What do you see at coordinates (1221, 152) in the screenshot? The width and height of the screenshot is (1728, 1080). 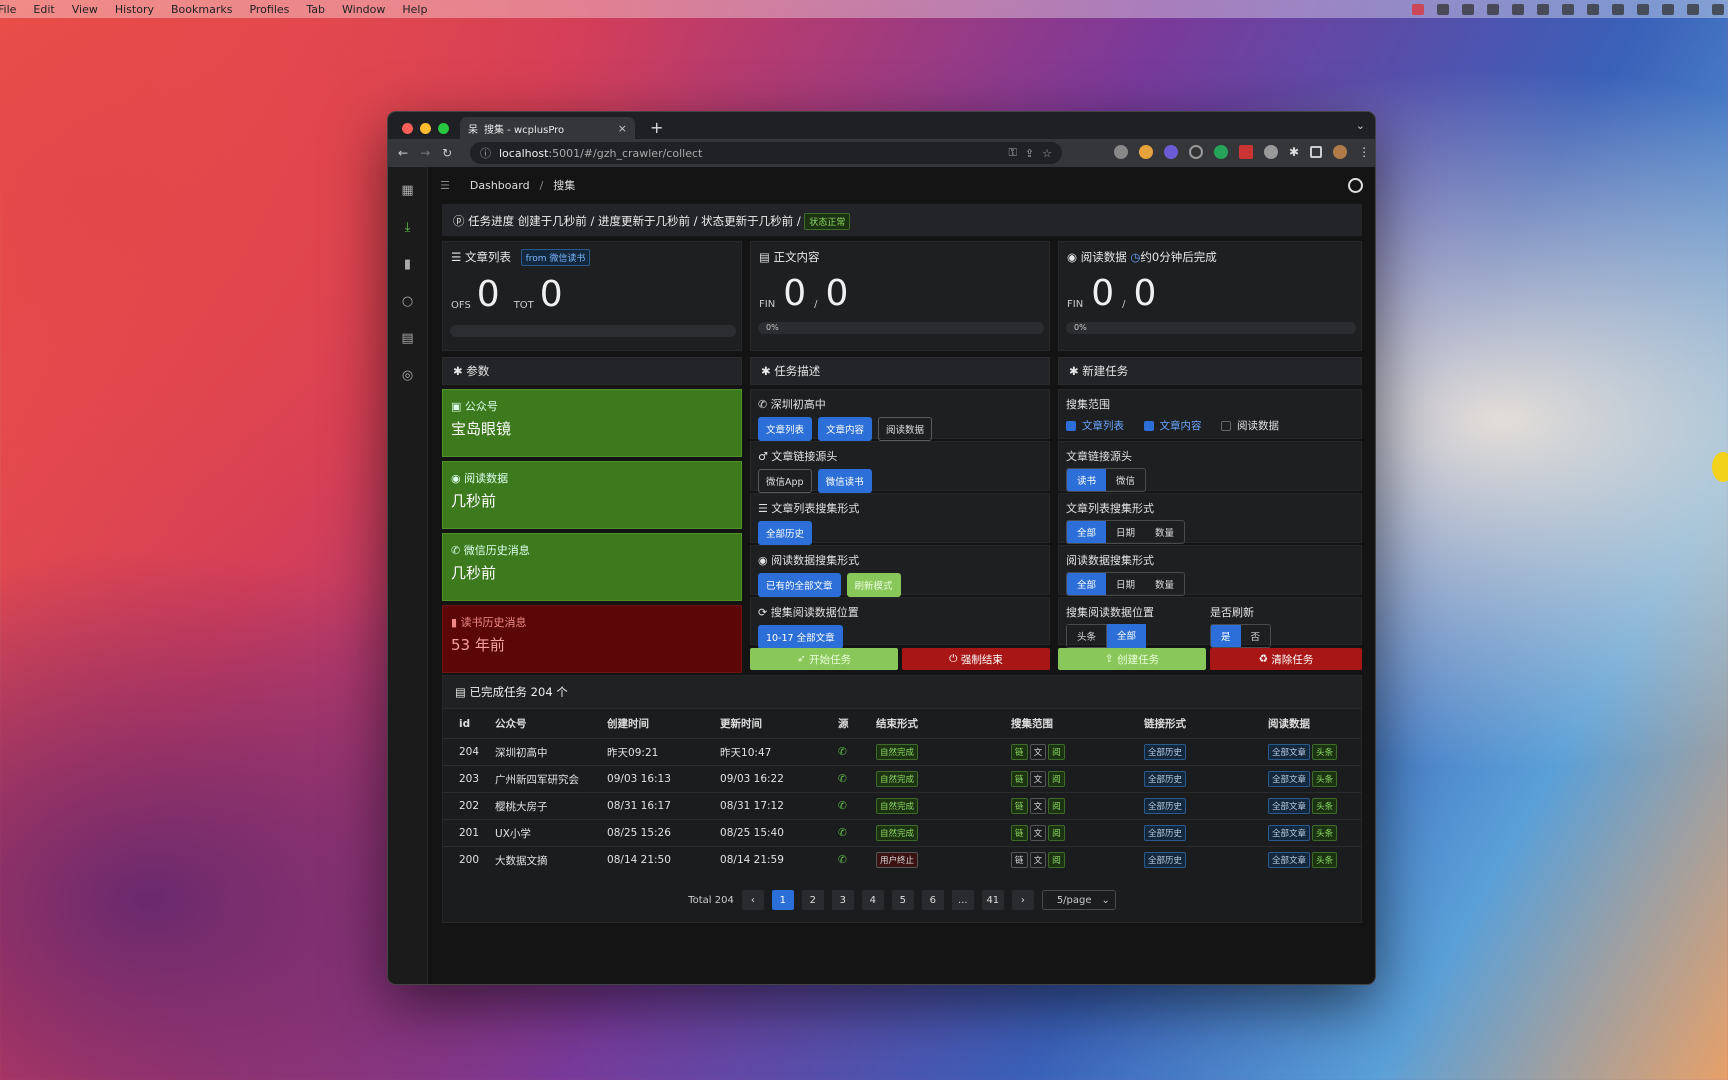 I see `grammarly-icon` at bounding box center [1221, 152].